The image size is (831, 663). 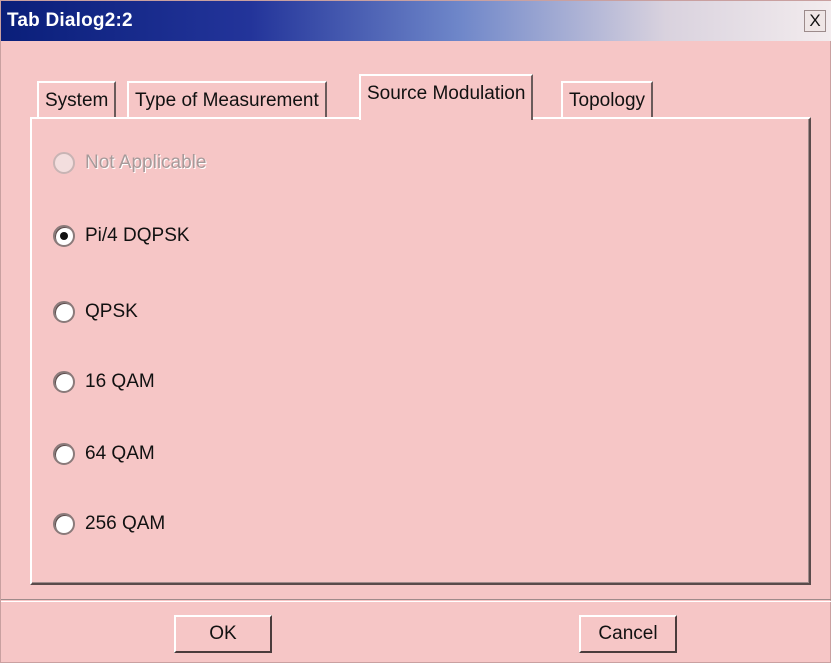 I want to click on ok-button: OK, so click(x=223, y=634).